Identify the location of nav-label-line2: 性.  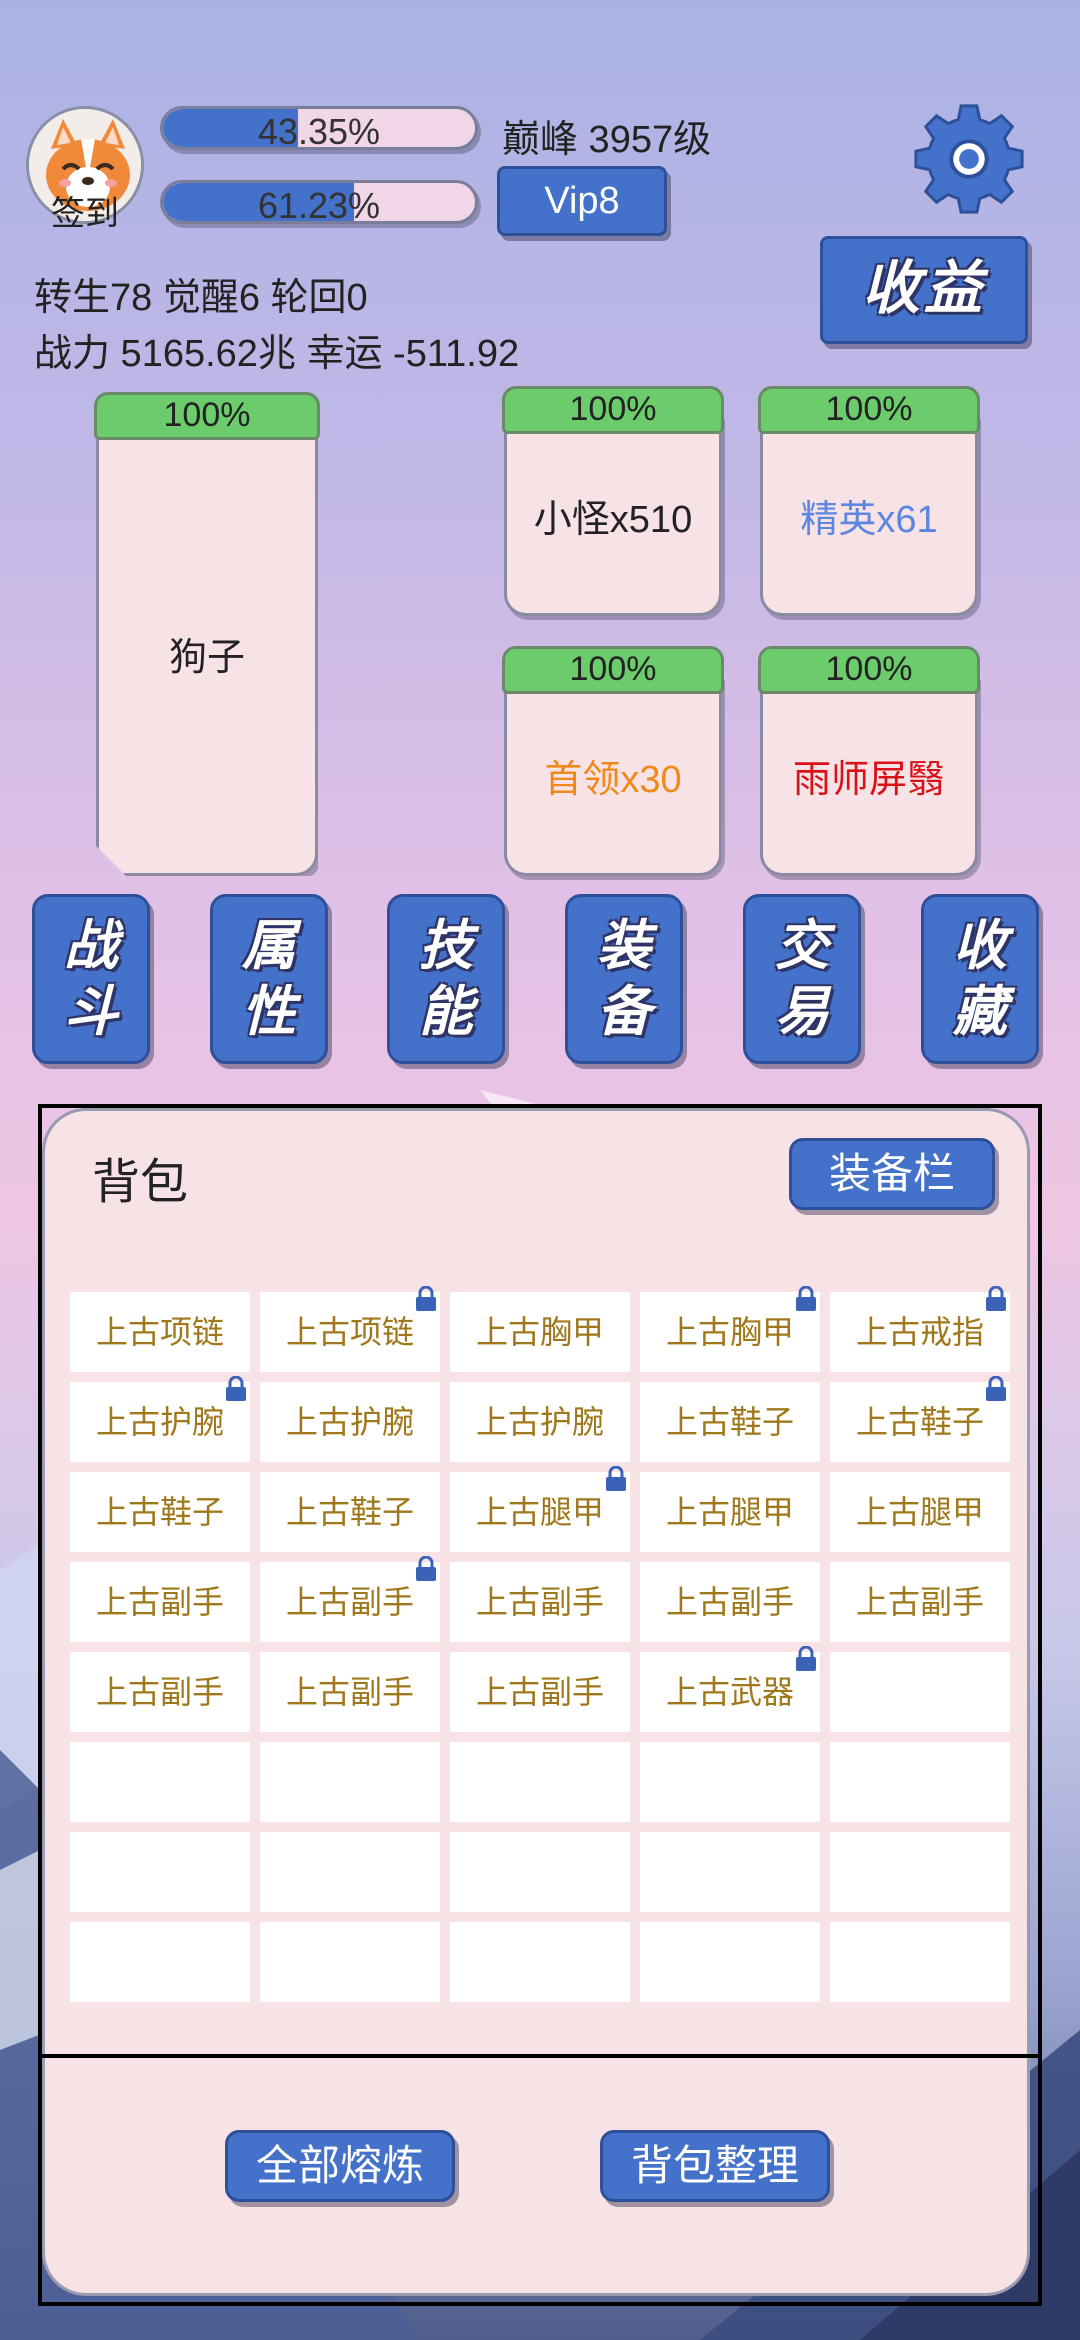
(269, 1012).